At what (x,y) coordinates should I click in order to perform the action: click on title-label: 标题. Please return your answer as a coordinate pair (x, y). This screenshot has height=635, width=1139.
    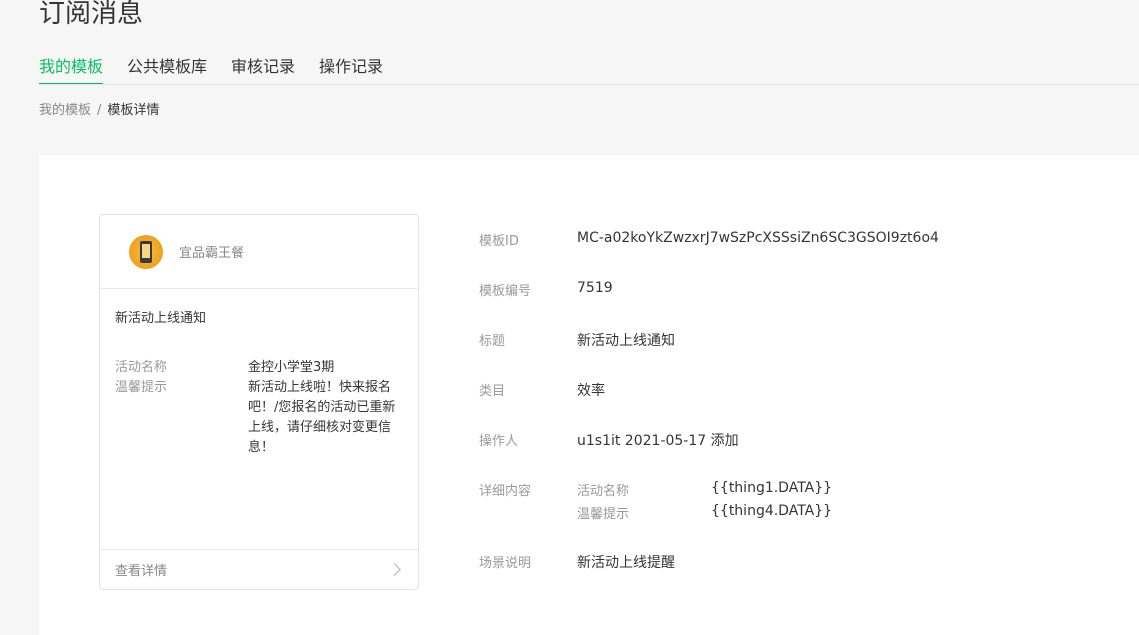
    Looking at the image, I should click on (492, 341).